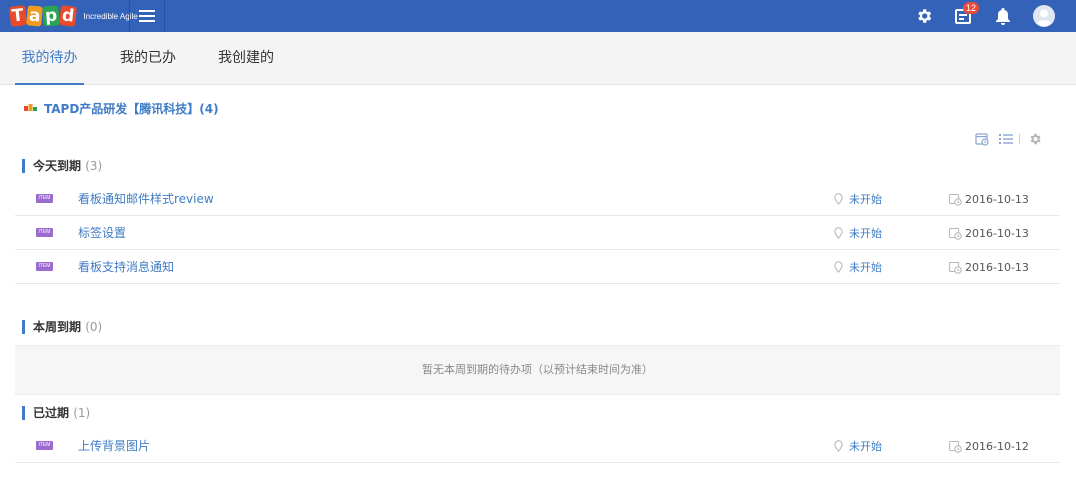 The image size is (1076, 484). Describe the element at coordinates (68, 16) in the screenshot. I see `logo-letter: d` at that location.